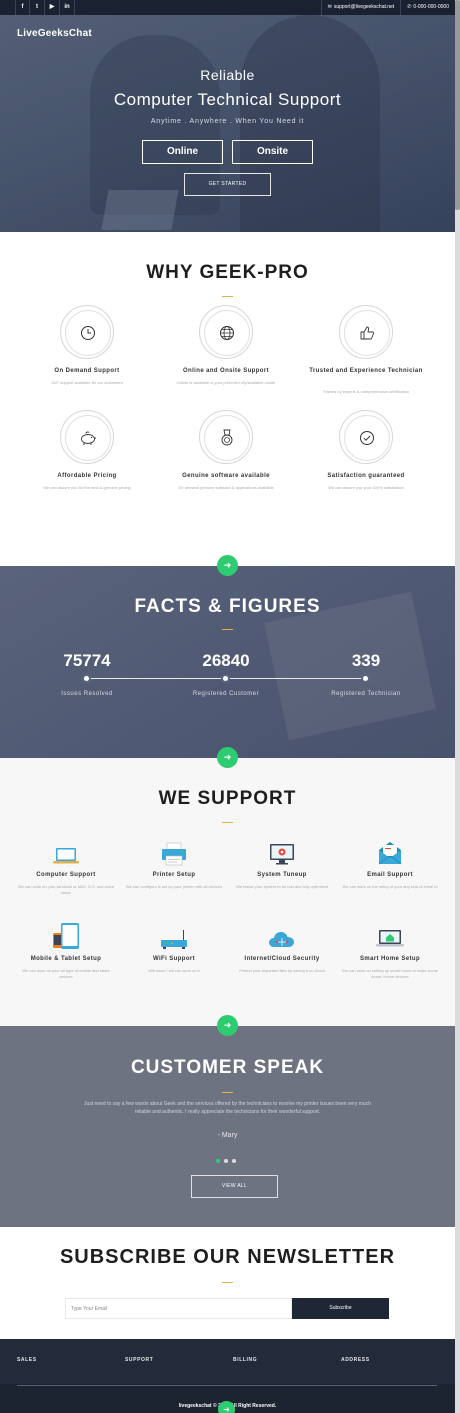  What do you see at coordinates (174, 959) in the screenshot?
I see `support-title: WiFi Support` at bounding box center [174, 959].